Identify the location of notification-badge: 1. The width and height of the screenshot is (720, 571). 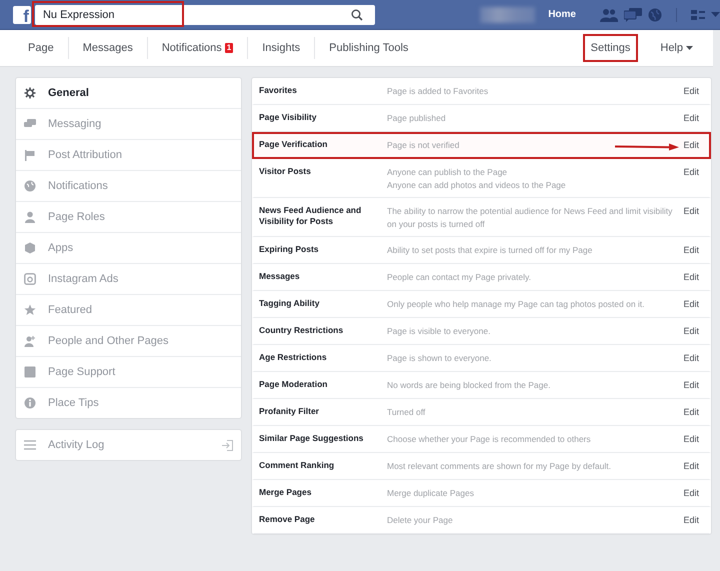
(229, 48).